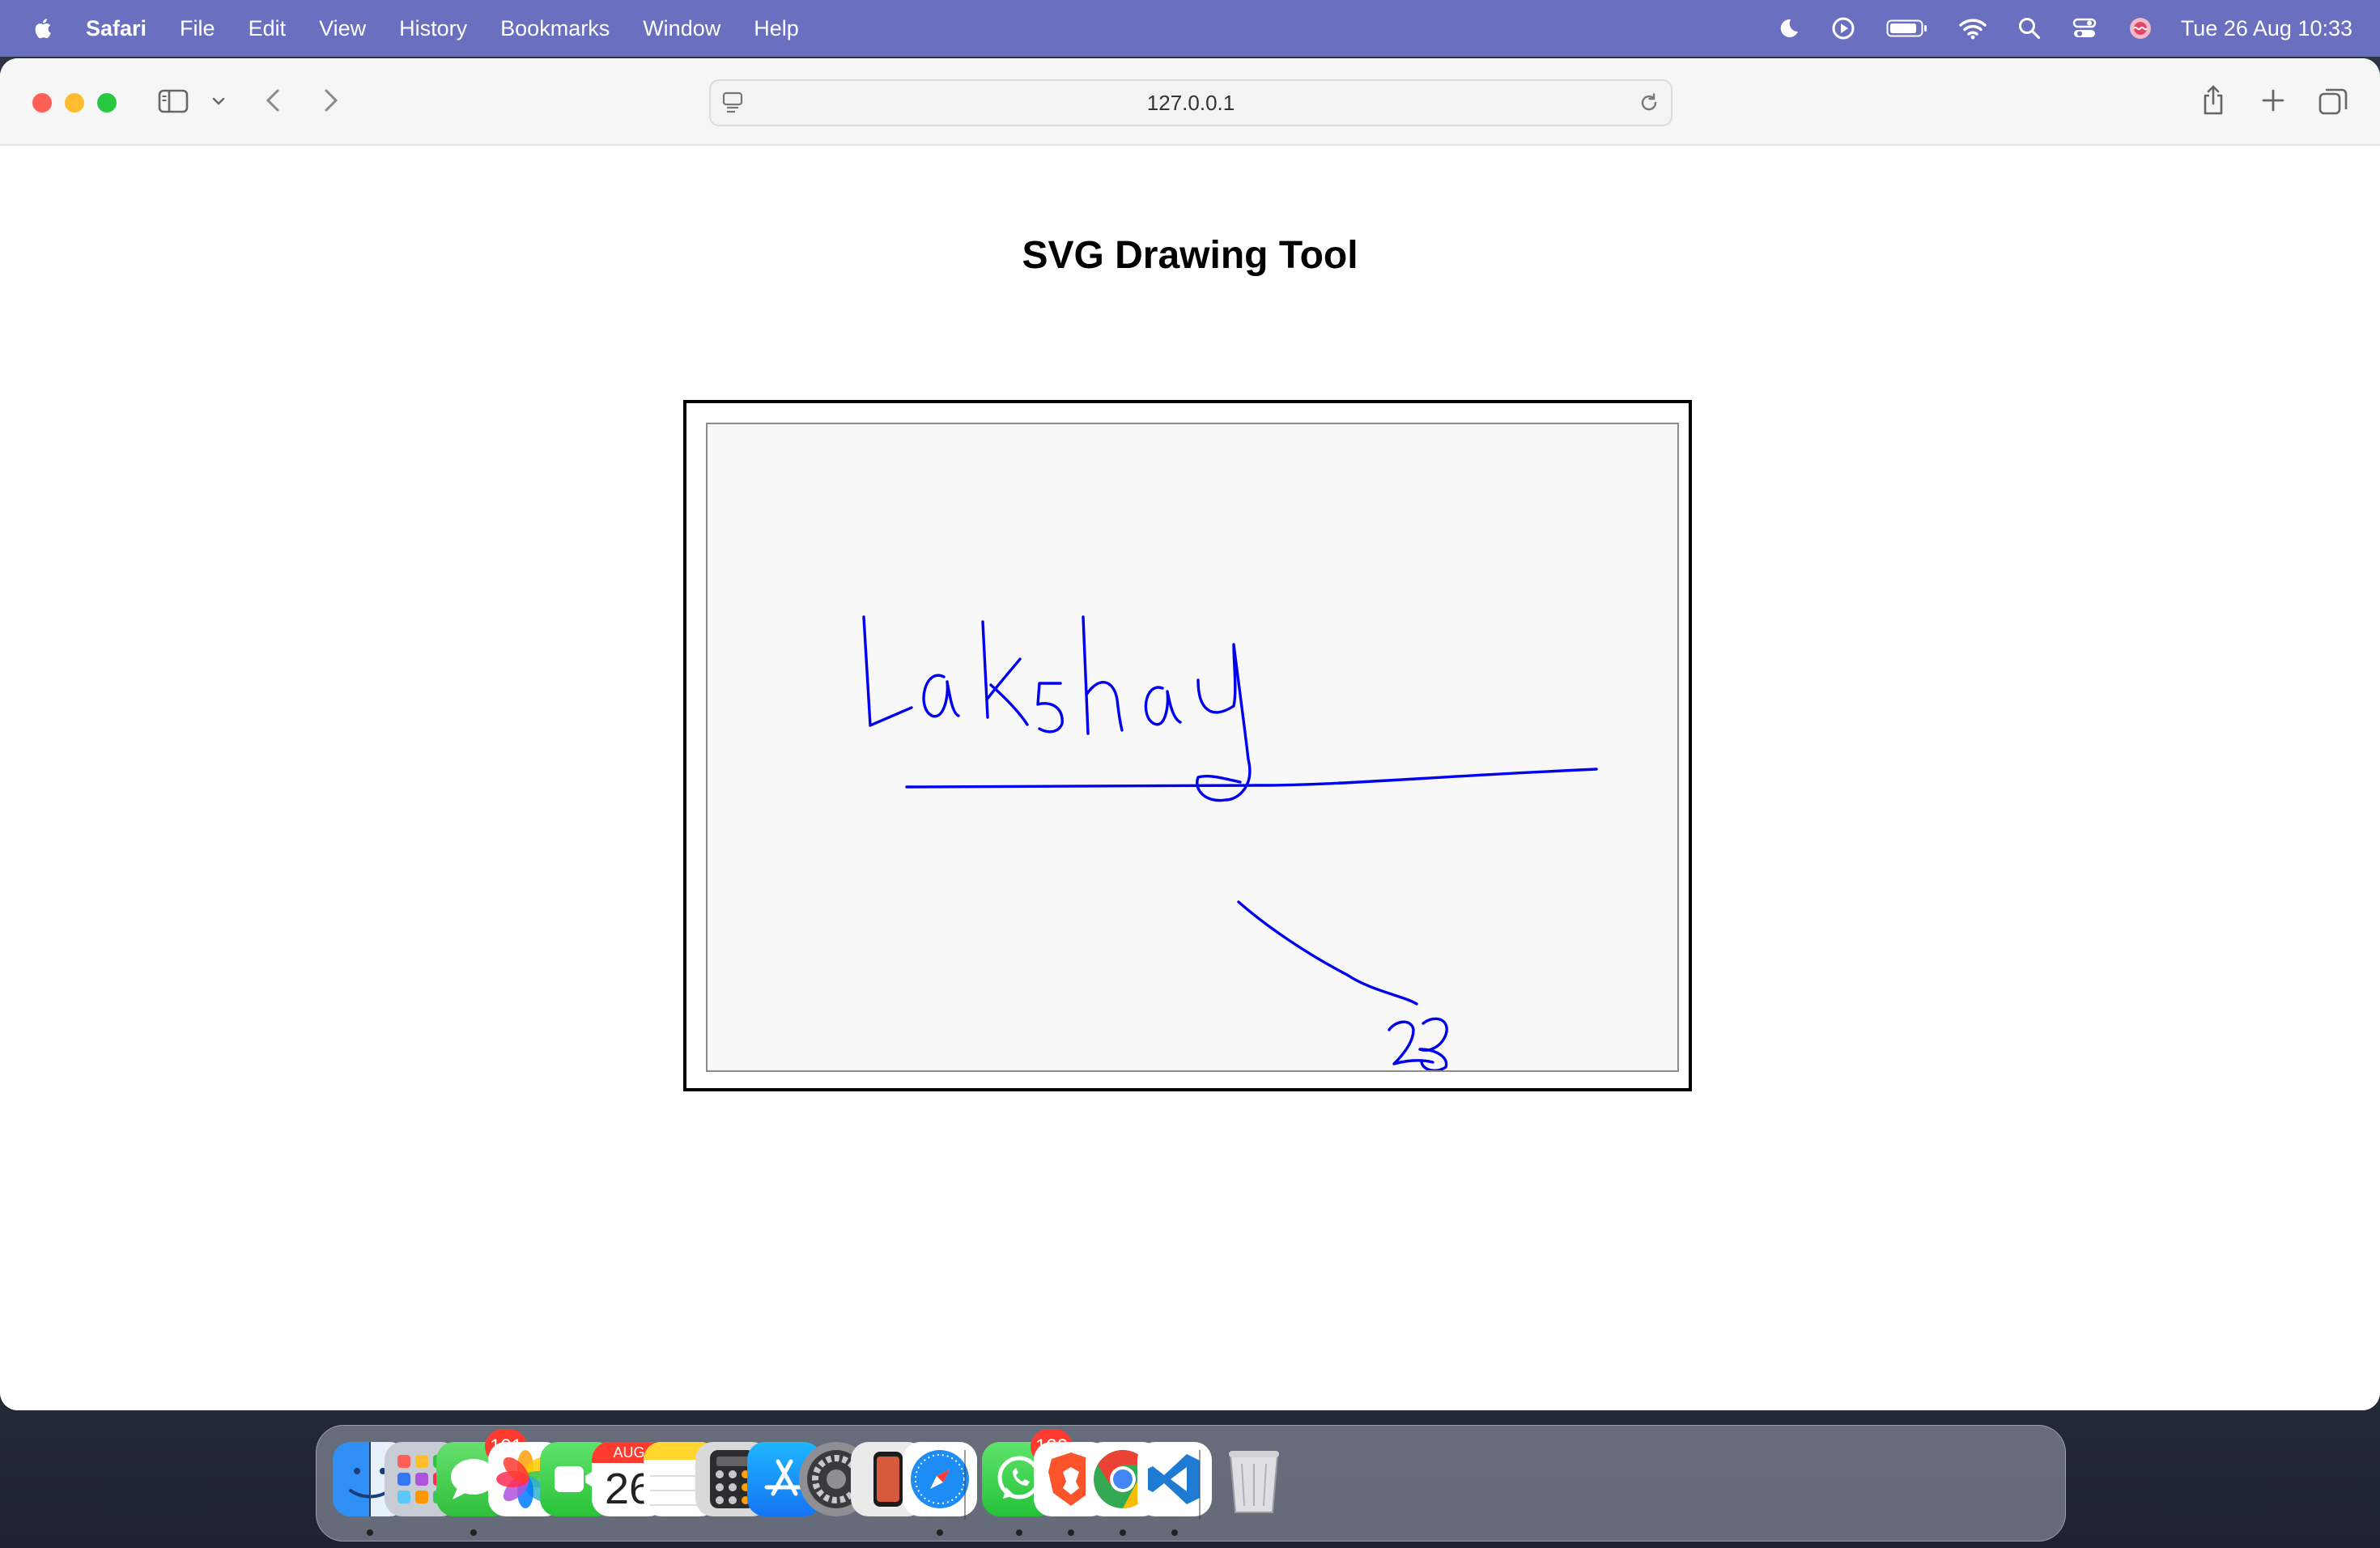 This screenshot has width=2380, height=1548. What do you see at coordinates (1973, 29) in the screenshot?
I see `wifi-icon` at bounding box center [1973, 29].